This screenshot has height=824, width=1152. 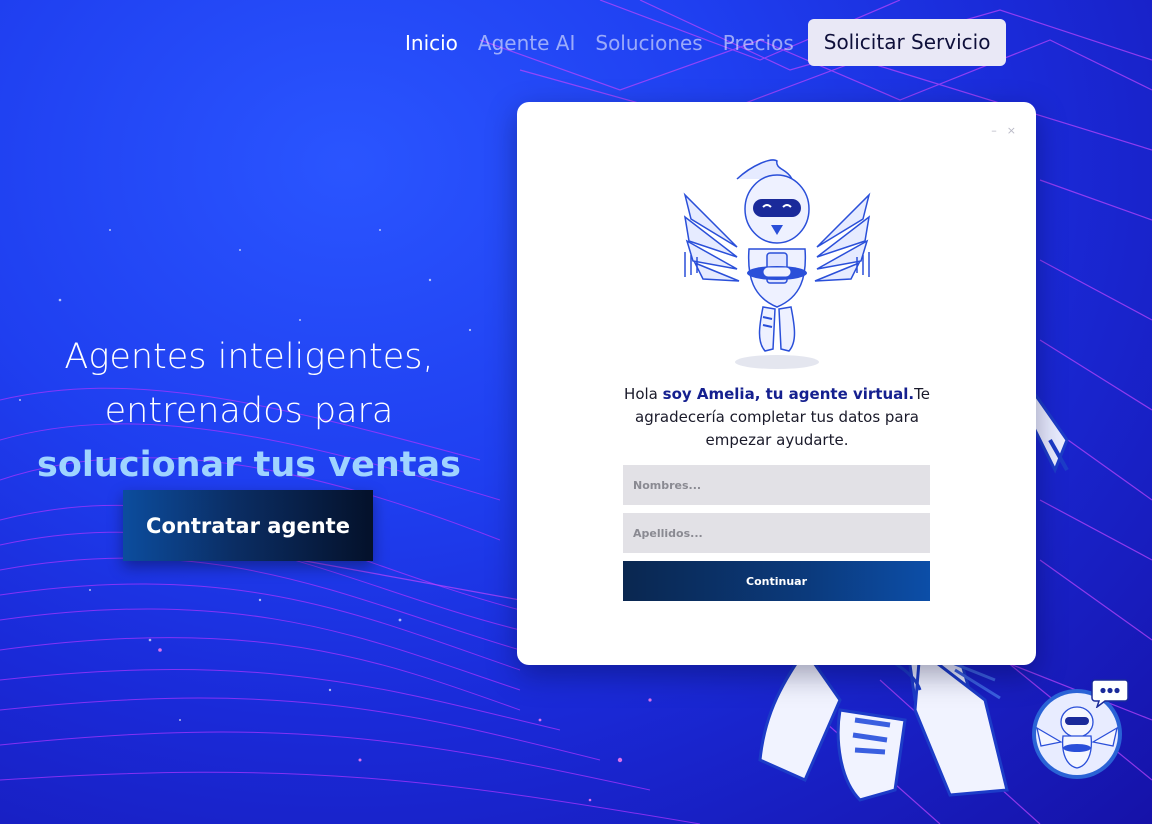 What do you see at coordinates (777, 264) in the screenshot?
I see `robot-avatar-illustration` at bounding box center [777, 264].